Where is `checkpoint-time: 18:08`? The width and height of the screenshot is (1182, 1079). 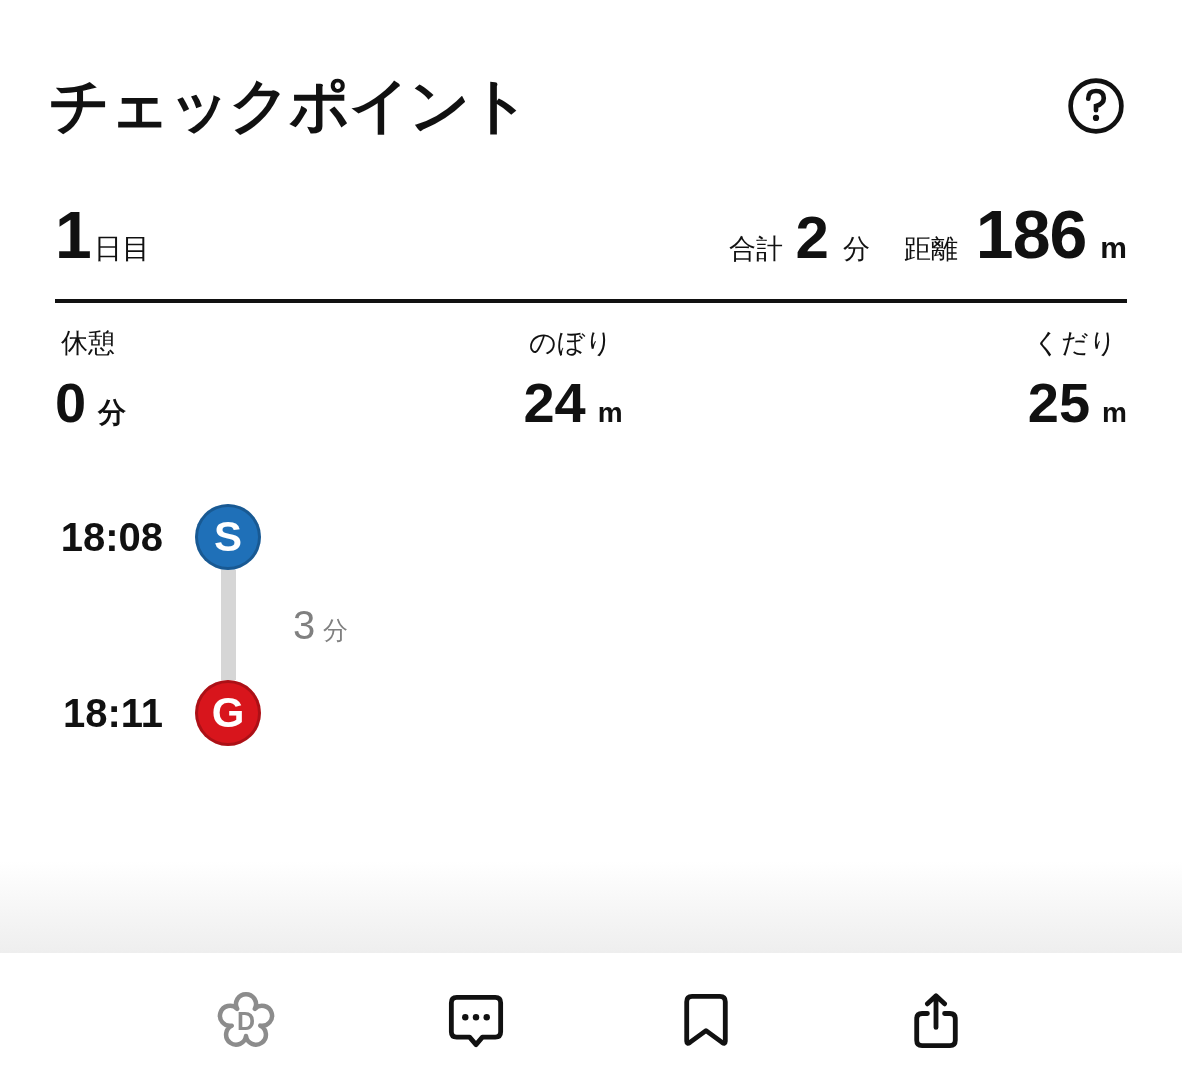 checkpoint-time: 18:08 is located at coordinates (111, 537).